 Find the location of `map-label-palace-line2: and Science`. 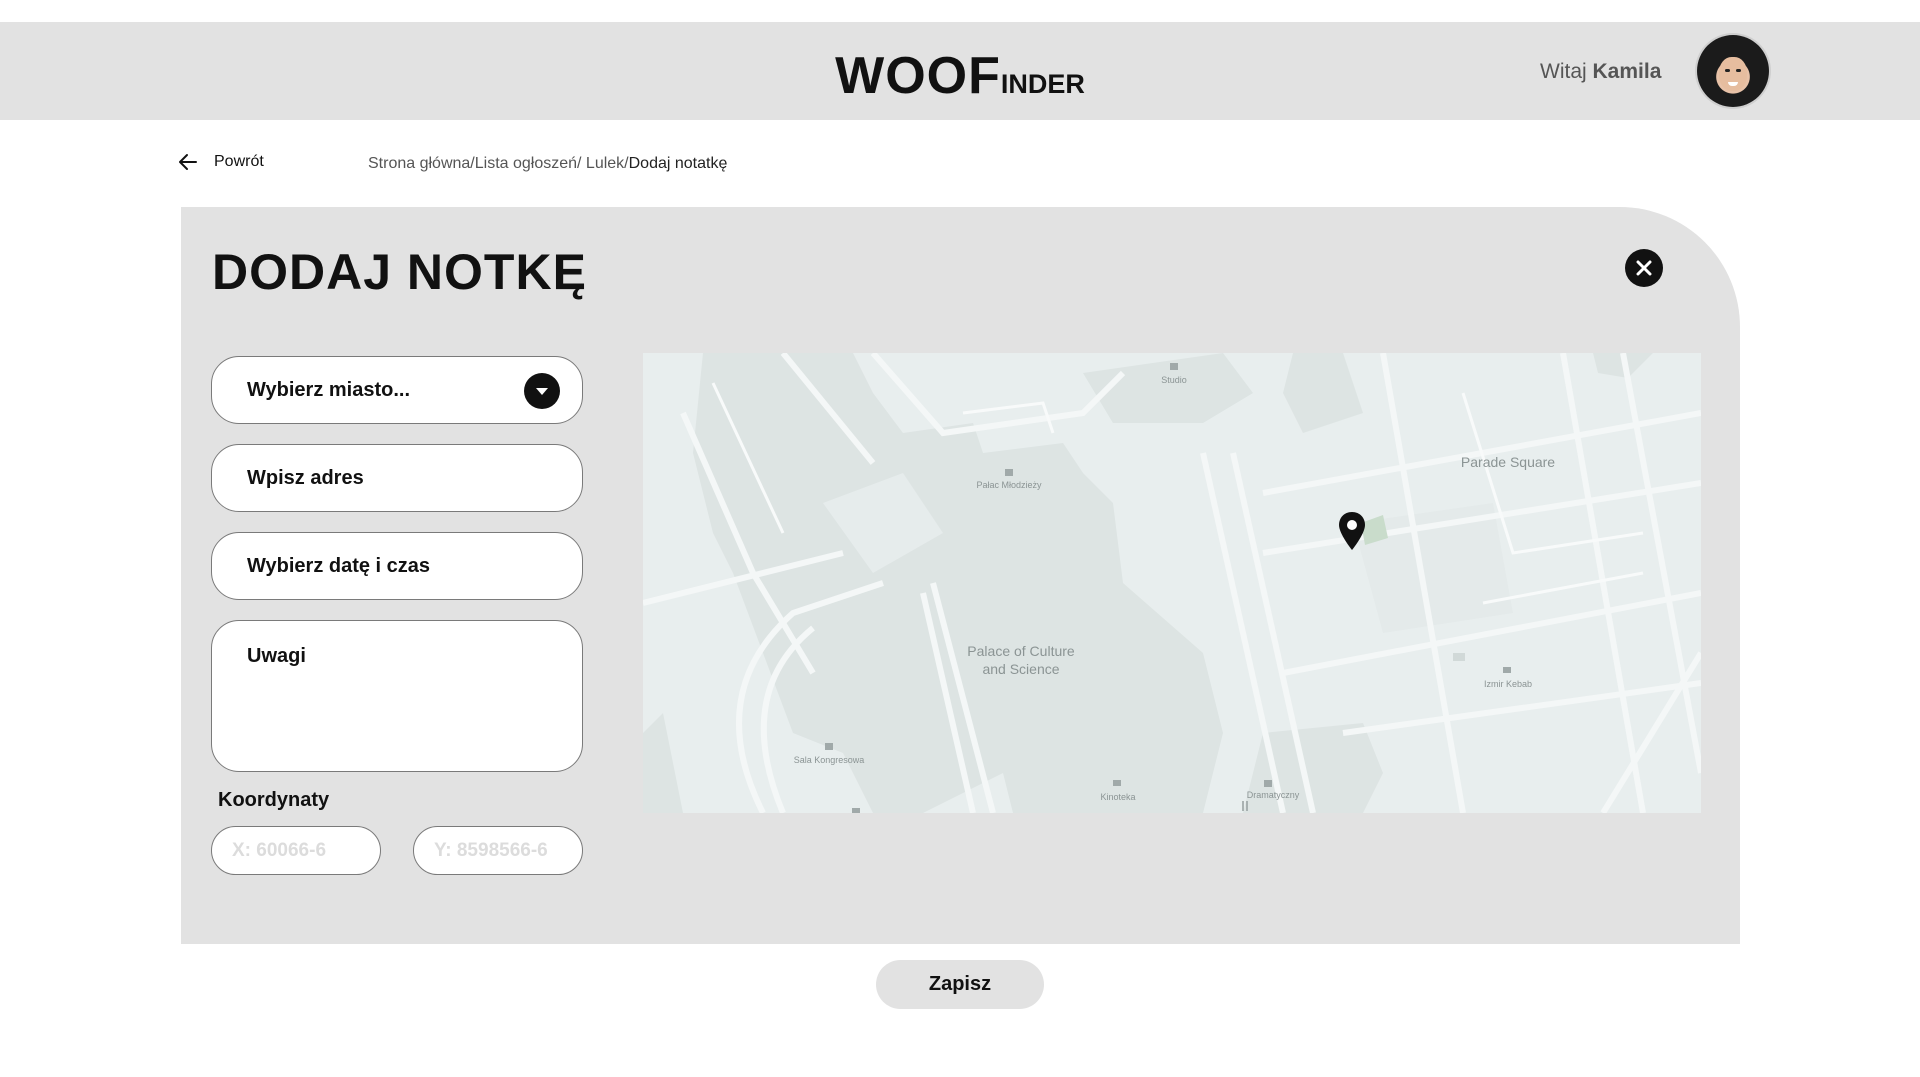

map-label-palace-line2: and Science is located at coordinates (1021, 669).